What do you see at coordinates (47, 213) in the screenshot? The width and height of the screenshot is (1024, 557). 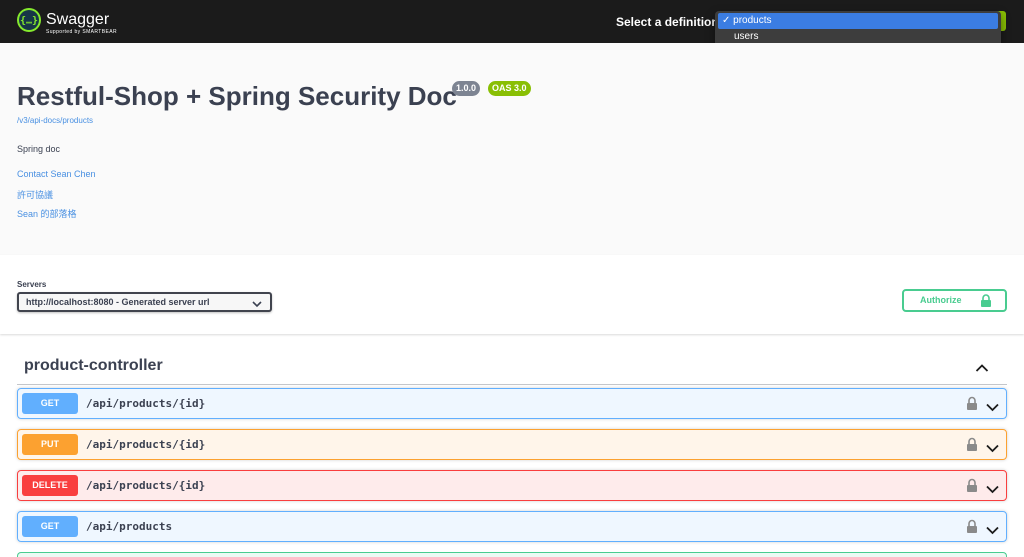 I see `blog-link: Sean 的部落格` at bounding box center [47, 213].